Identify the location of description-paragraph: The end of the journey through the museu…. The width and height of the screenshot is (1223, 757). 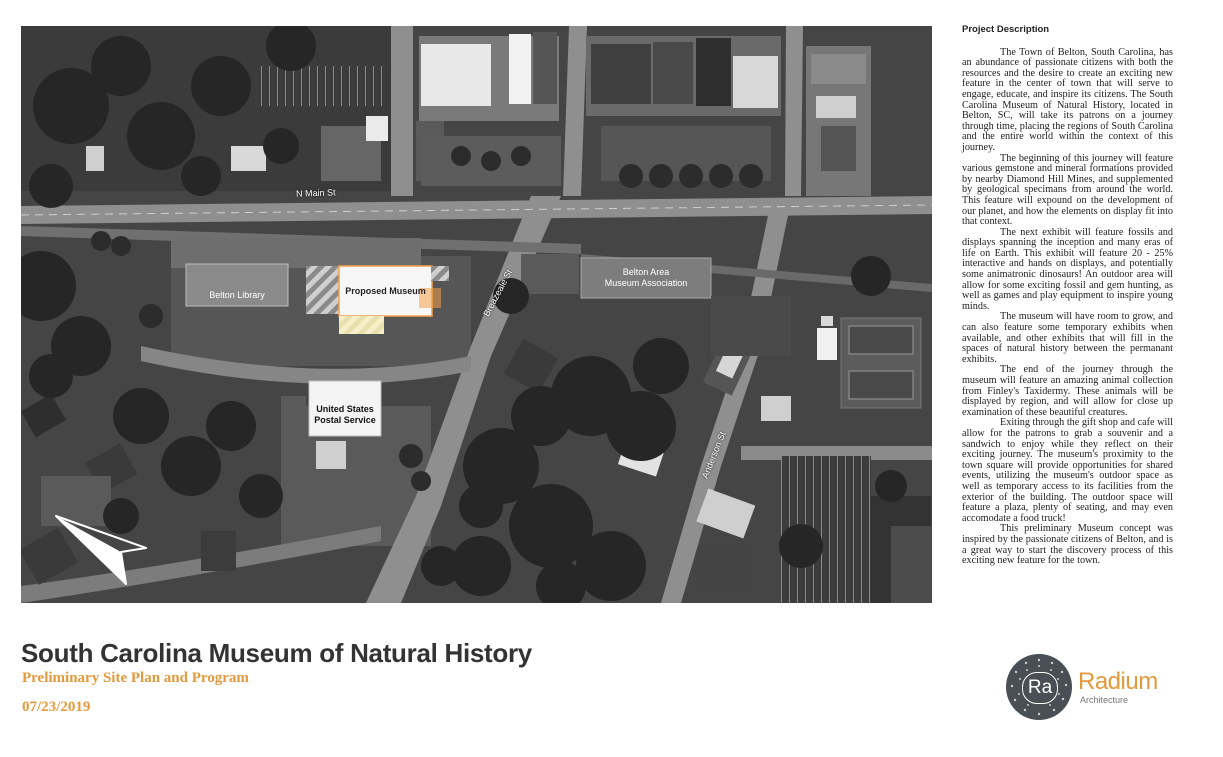
(1067, 391).